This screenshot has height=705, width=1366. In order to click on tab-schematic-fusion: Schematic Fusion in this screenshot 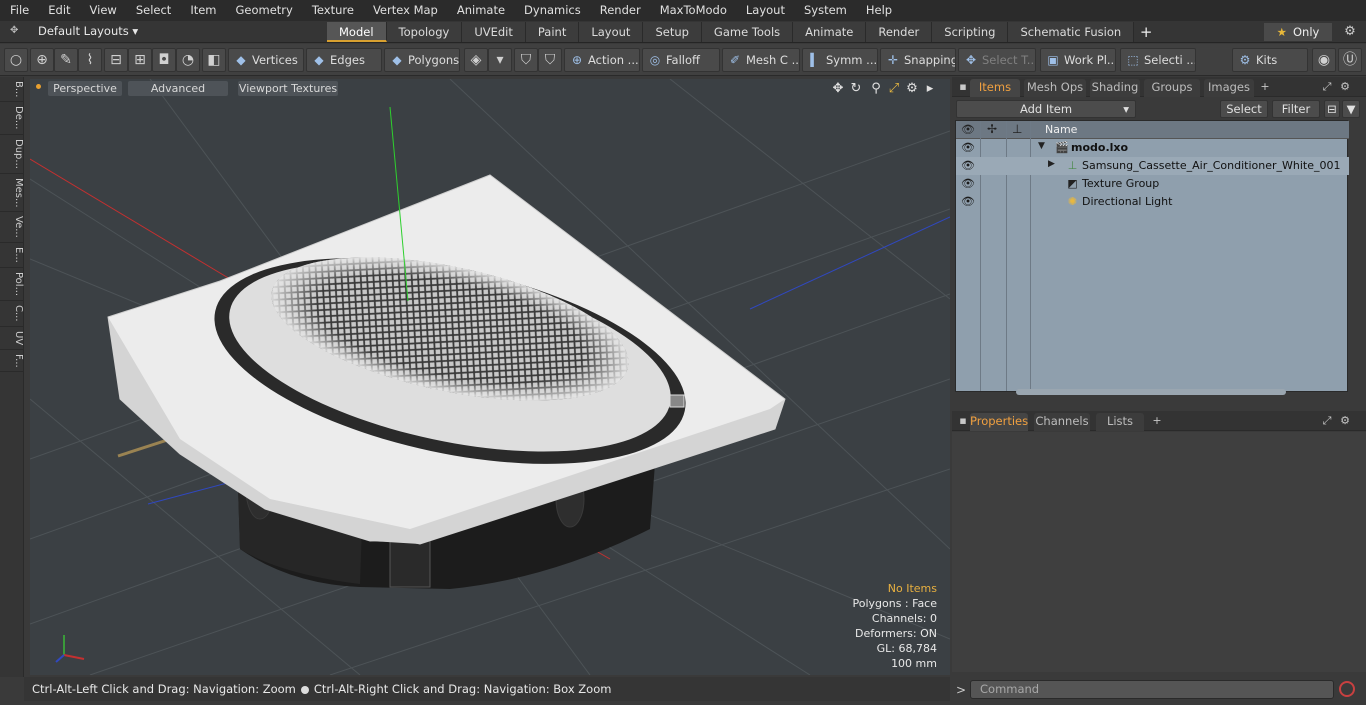, I will do `click(1071, 32)`.